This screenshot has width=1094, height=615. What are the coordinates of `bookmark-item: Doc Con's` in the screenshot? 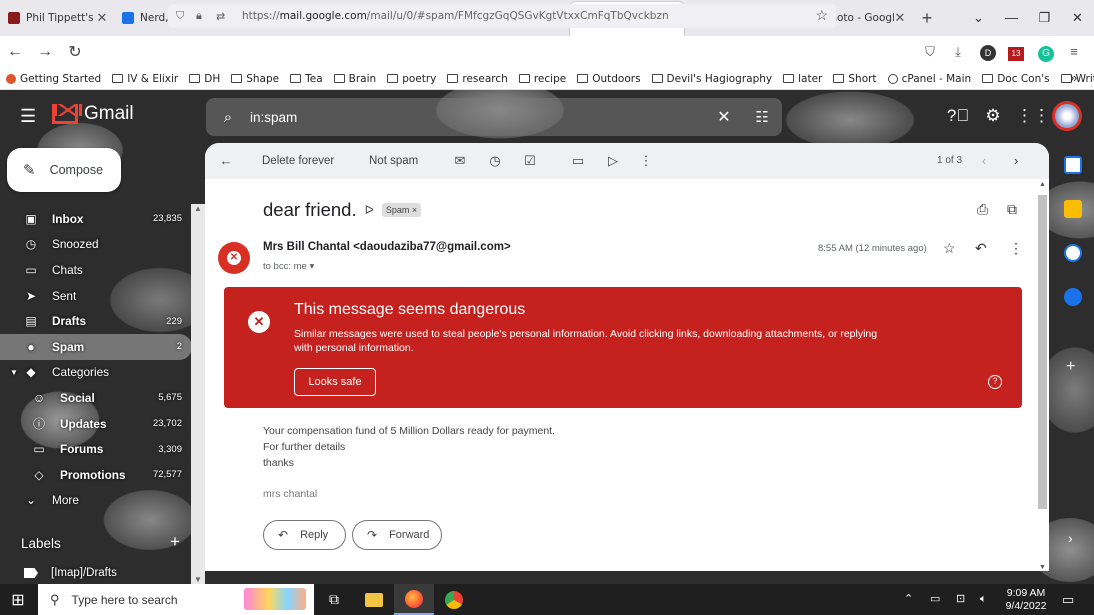 It's located at (1016, 79).